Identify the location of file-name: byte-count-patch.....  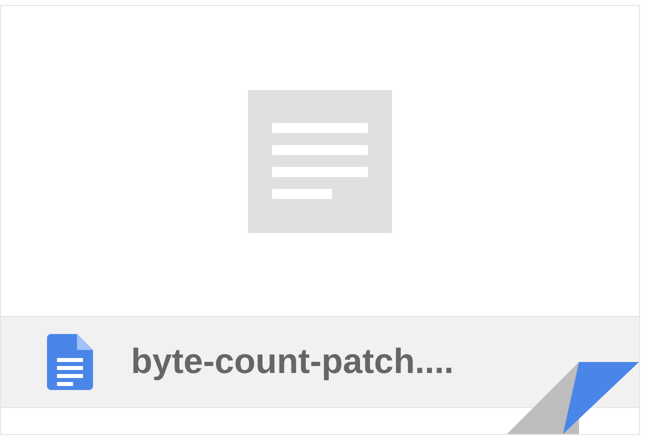
(292, 361).